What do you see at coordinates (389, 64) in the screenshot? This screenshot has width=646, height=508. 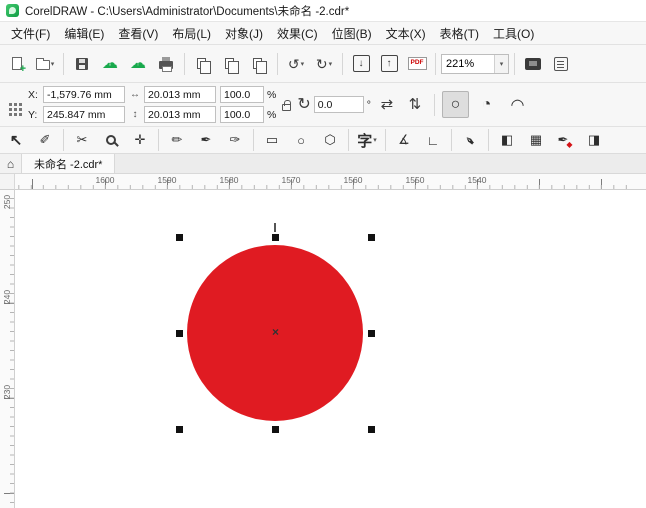 I see `export-button: ↑` at bounding box center [389, 64].